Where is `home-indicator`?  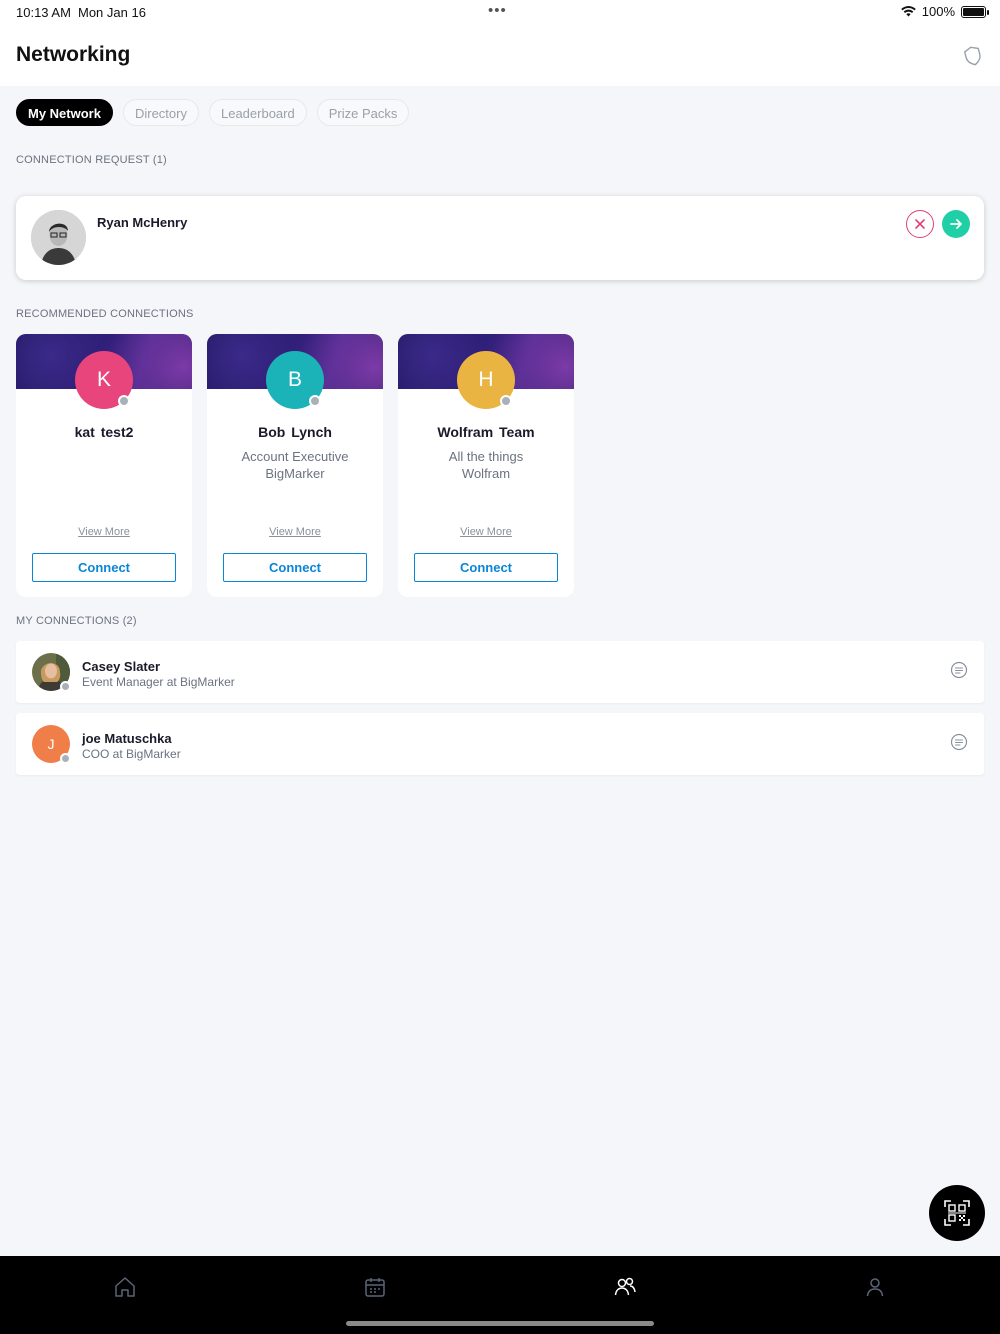
home-indicator is located at coordinates (500, 1323).